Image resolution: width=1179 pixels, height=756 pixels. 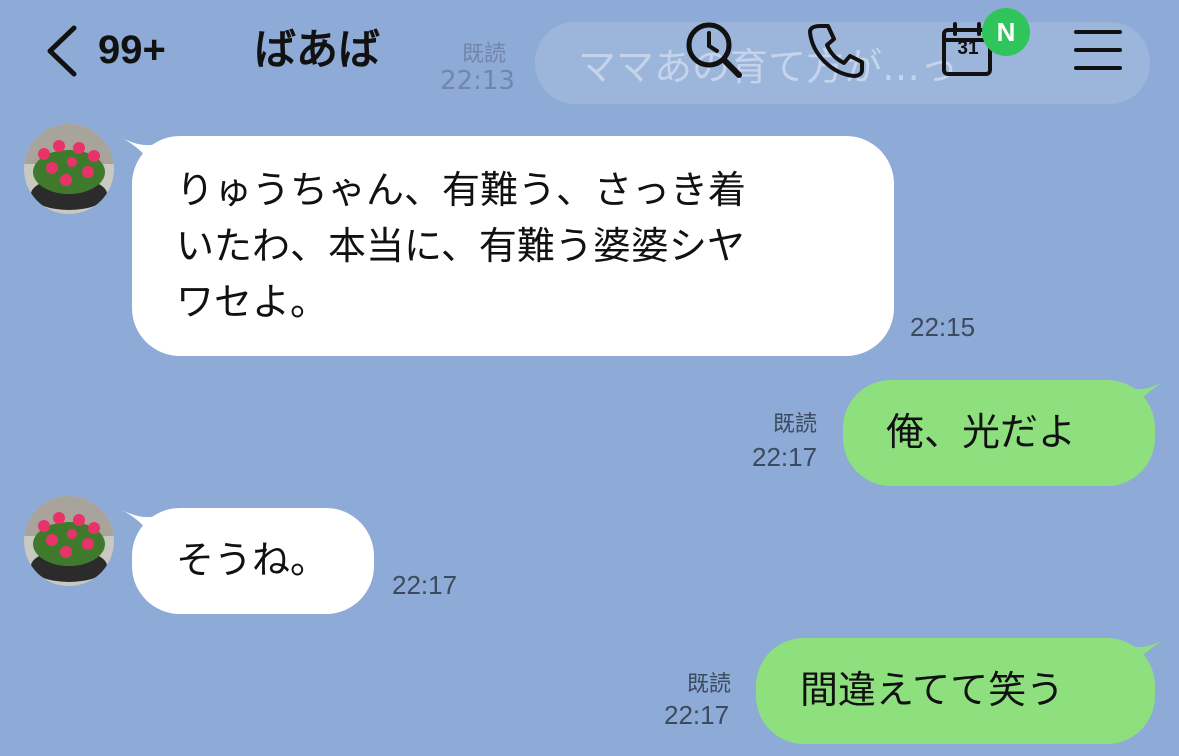 I want to click on menu-icon, so click(x=1100, y=50).